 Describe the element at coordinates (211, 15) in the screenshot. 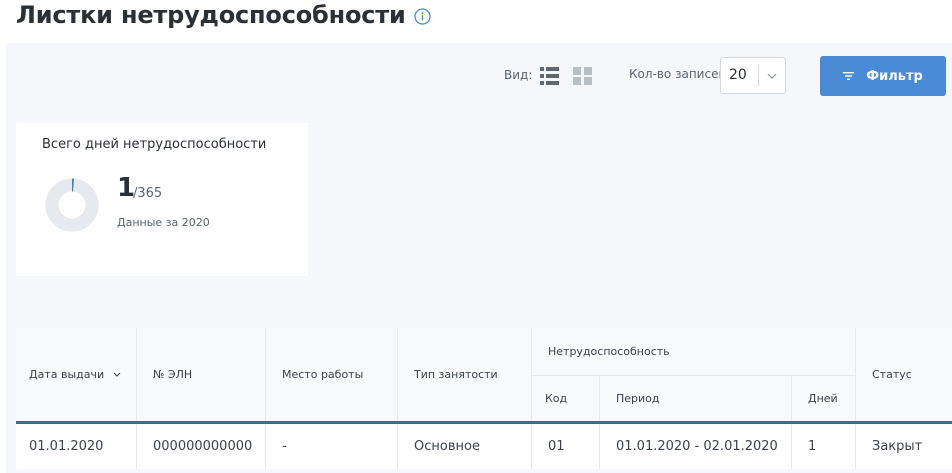

I see `page-title: Листки нетрудоспособности` at that location.